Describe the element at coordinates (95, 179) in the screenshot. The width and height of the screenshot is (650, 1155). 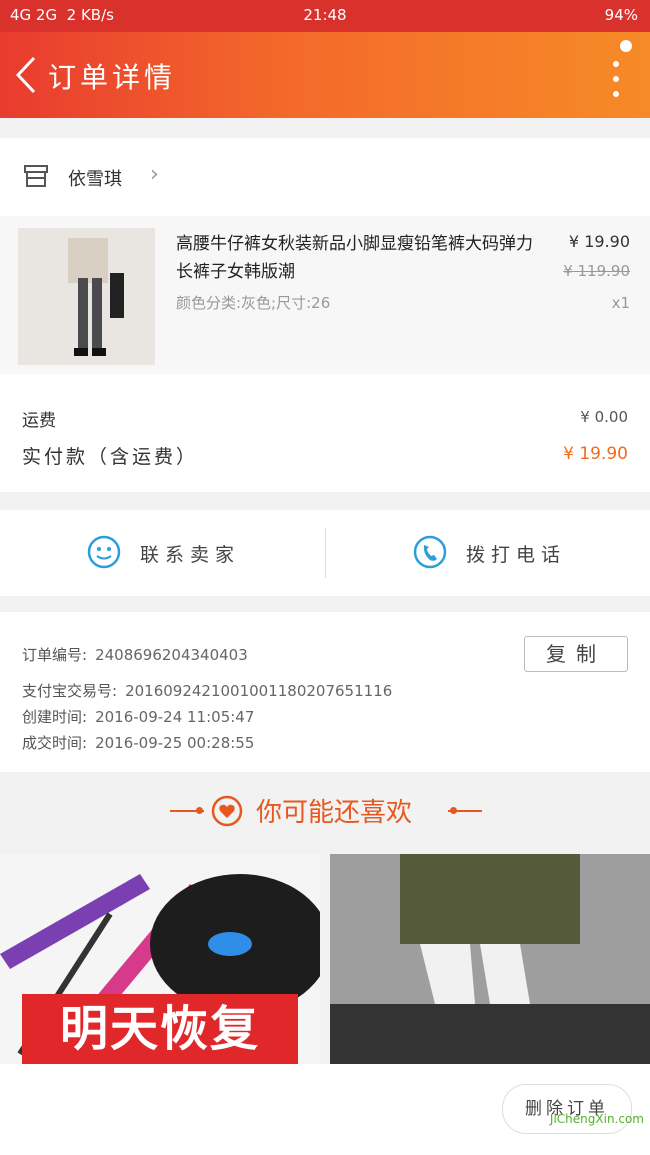
I see `shop-name: 依雪琪` at that location.